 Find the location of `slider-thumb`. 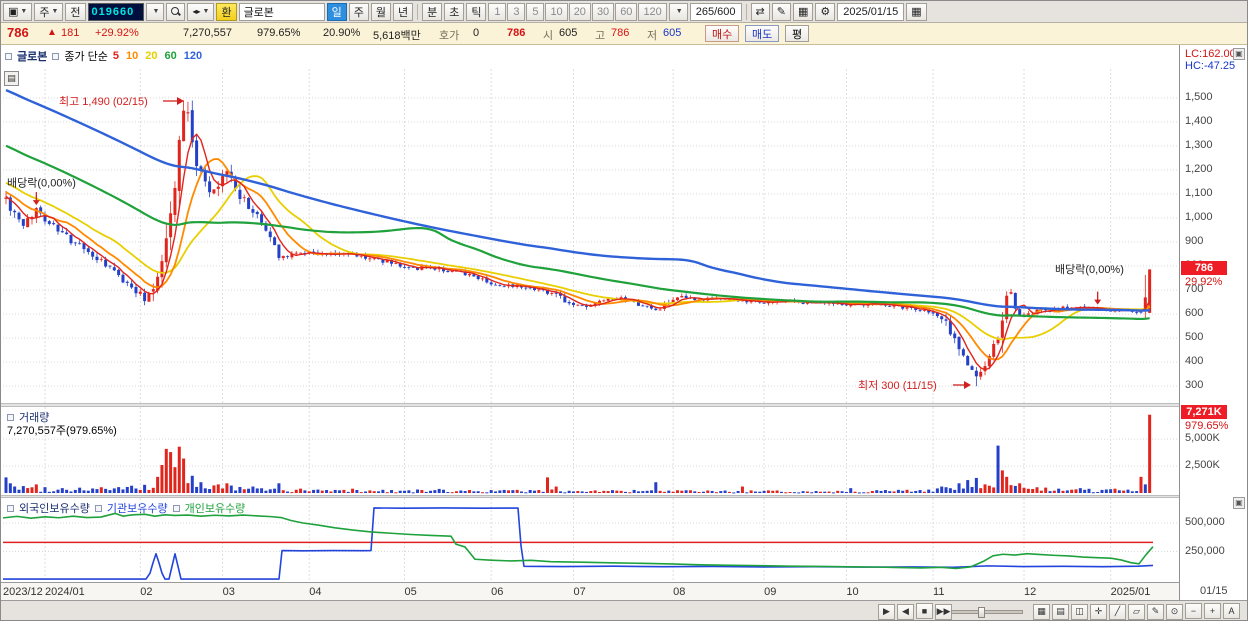

slider-thumb is located at coordinates (981, 612).